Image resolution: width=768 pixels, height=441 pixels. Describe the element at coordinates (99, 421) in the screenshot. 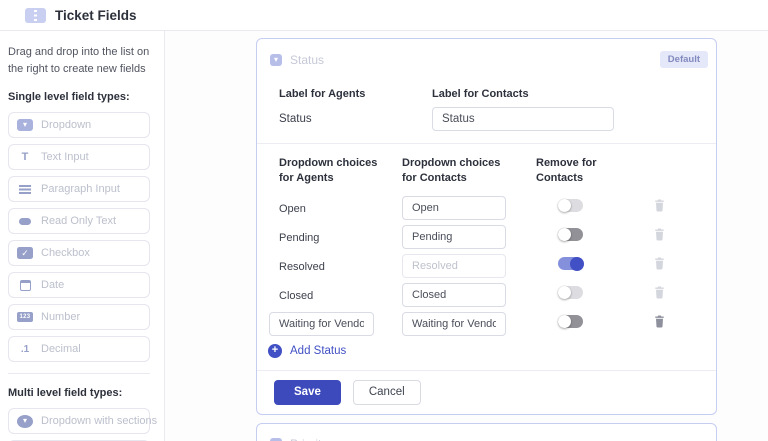

I see `field-type-label: Dropdown with sections` at that location.